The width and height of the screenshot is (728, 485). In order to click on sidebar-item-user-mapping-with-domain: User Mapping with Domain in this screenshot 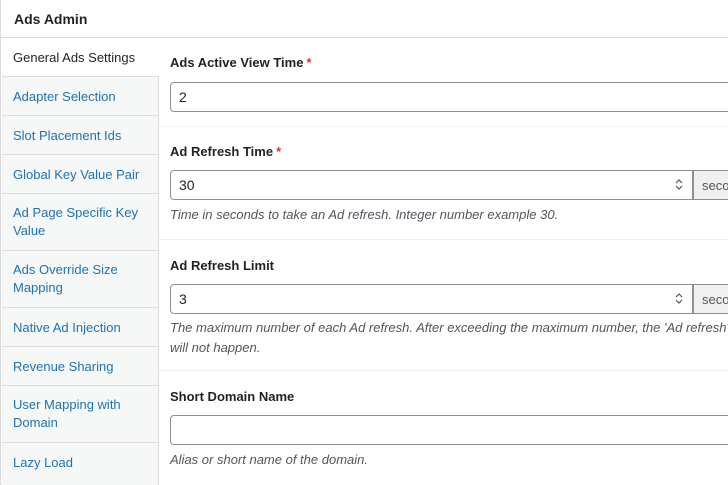, I will do `click(80, 414)`.